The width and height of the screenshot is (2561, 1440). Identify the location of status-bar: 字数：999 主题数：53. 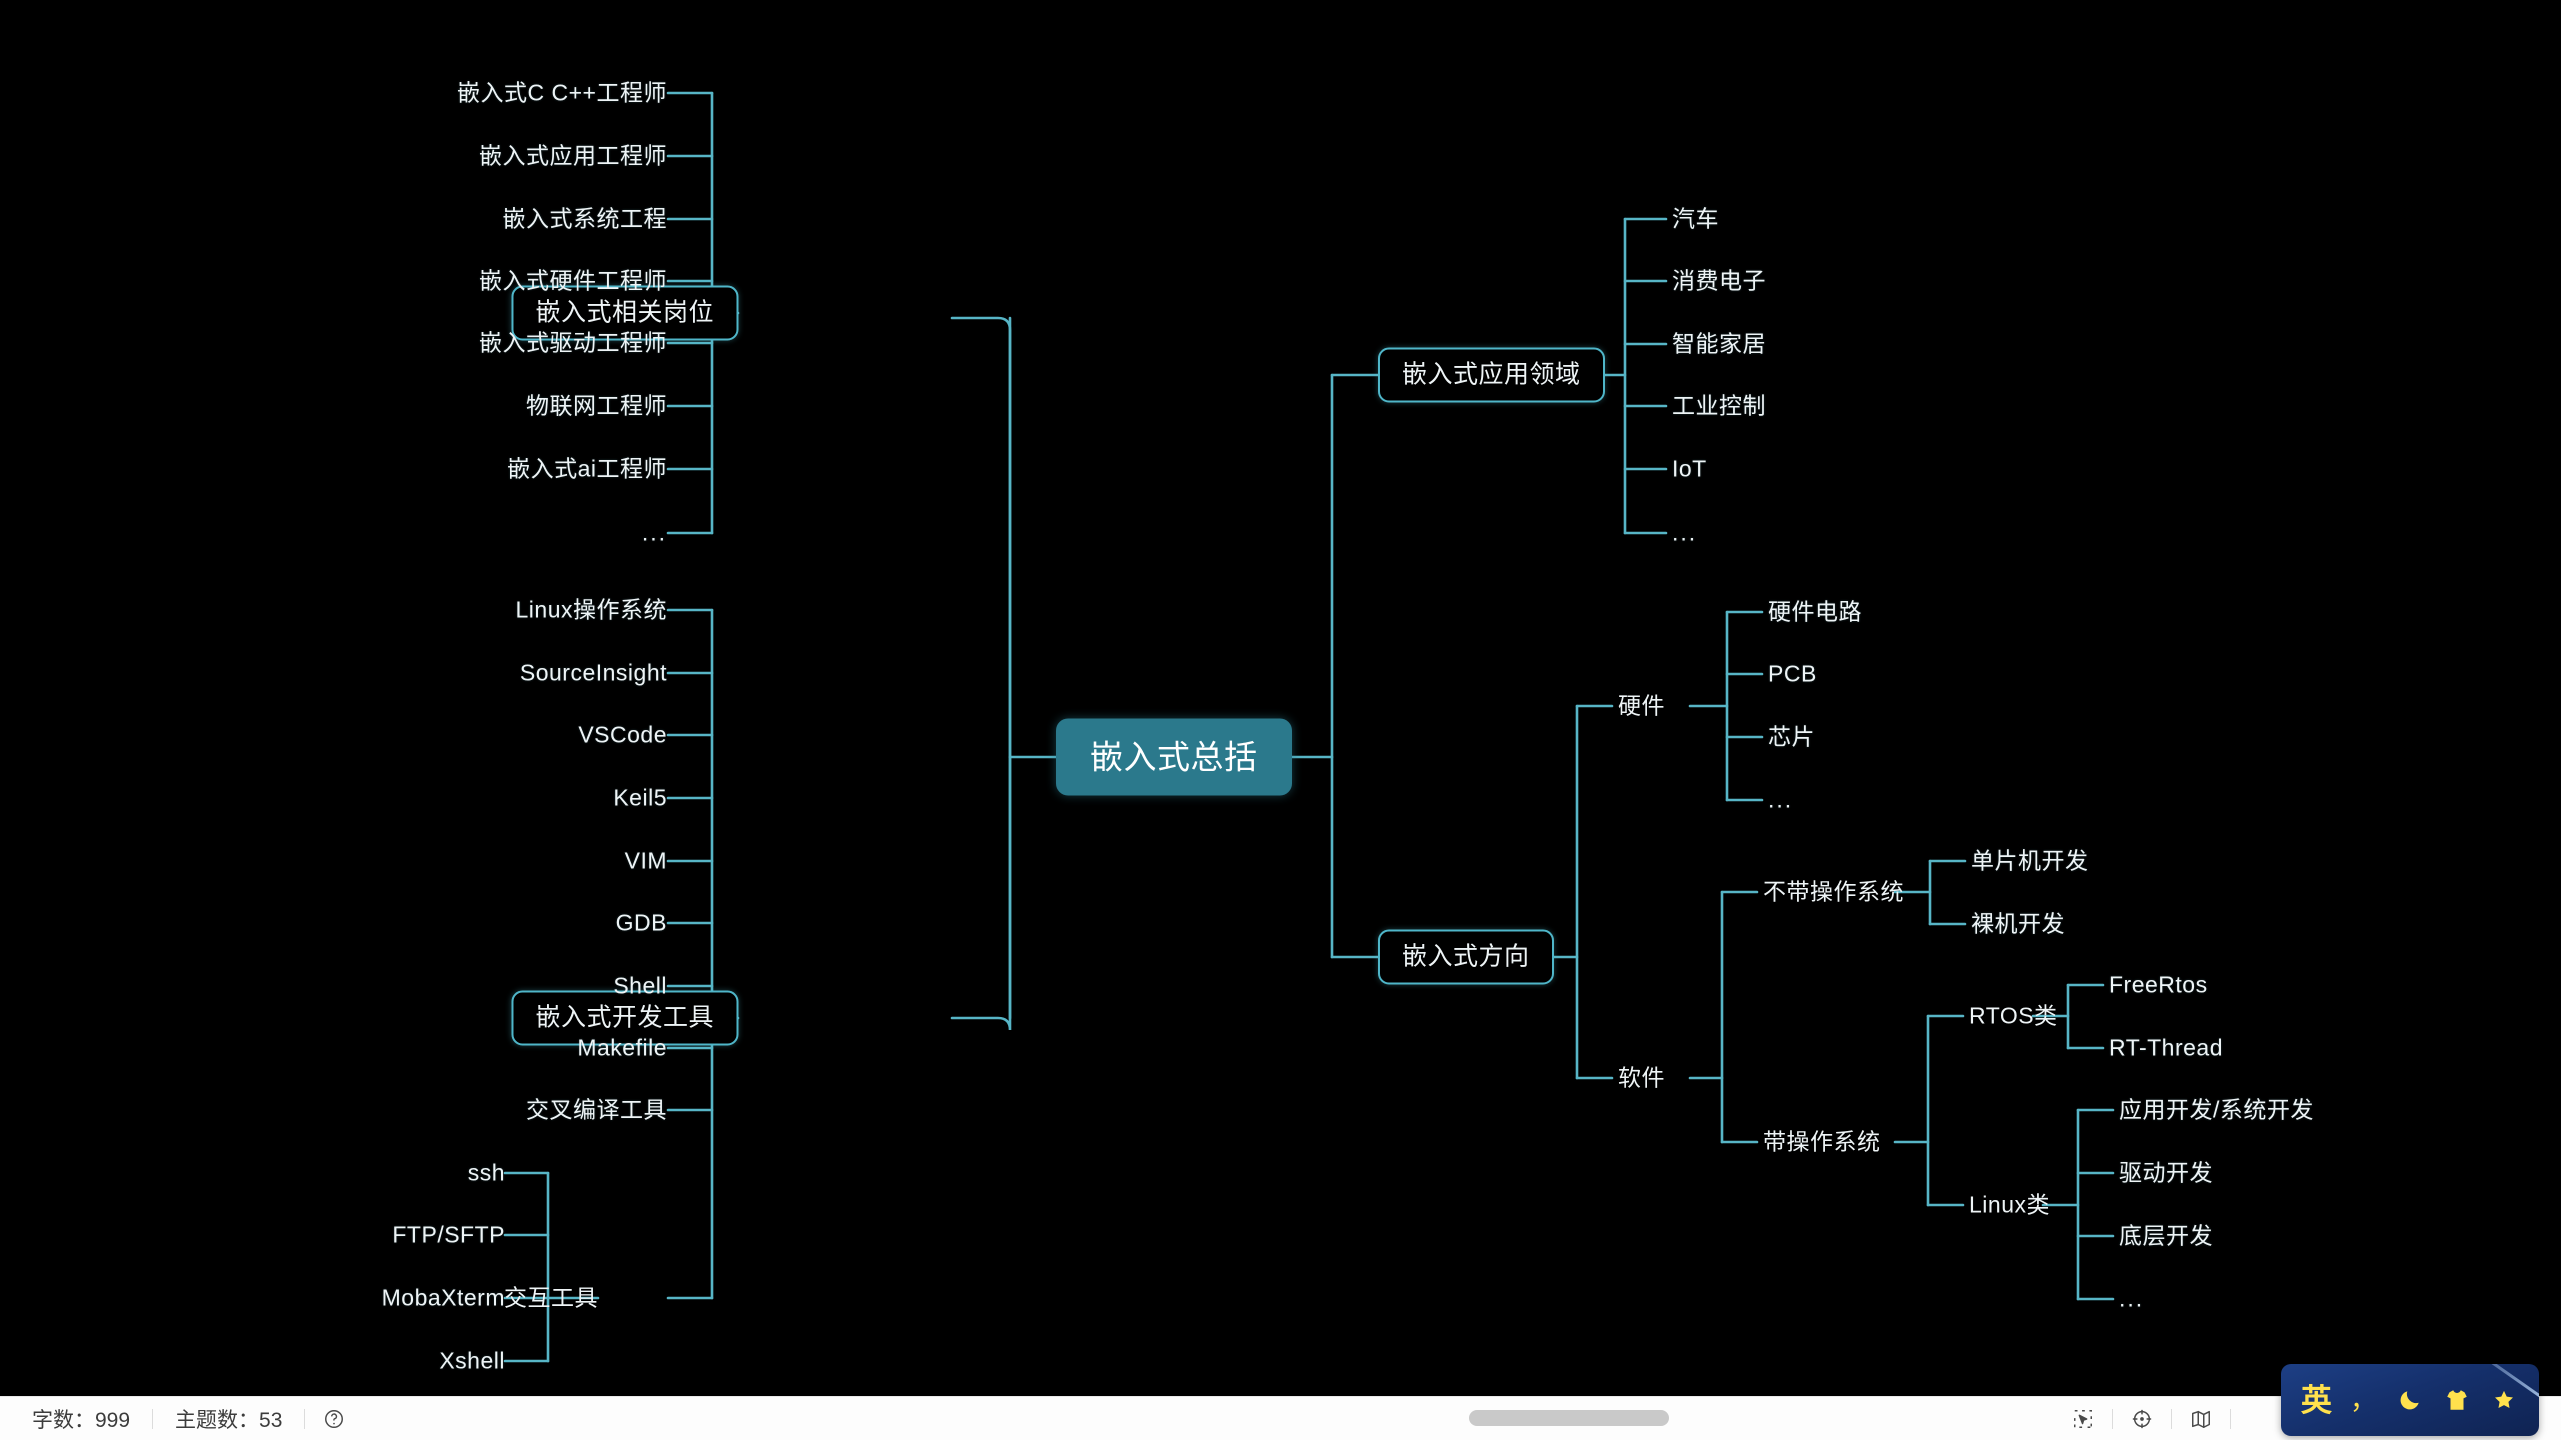
(1280, 1418).